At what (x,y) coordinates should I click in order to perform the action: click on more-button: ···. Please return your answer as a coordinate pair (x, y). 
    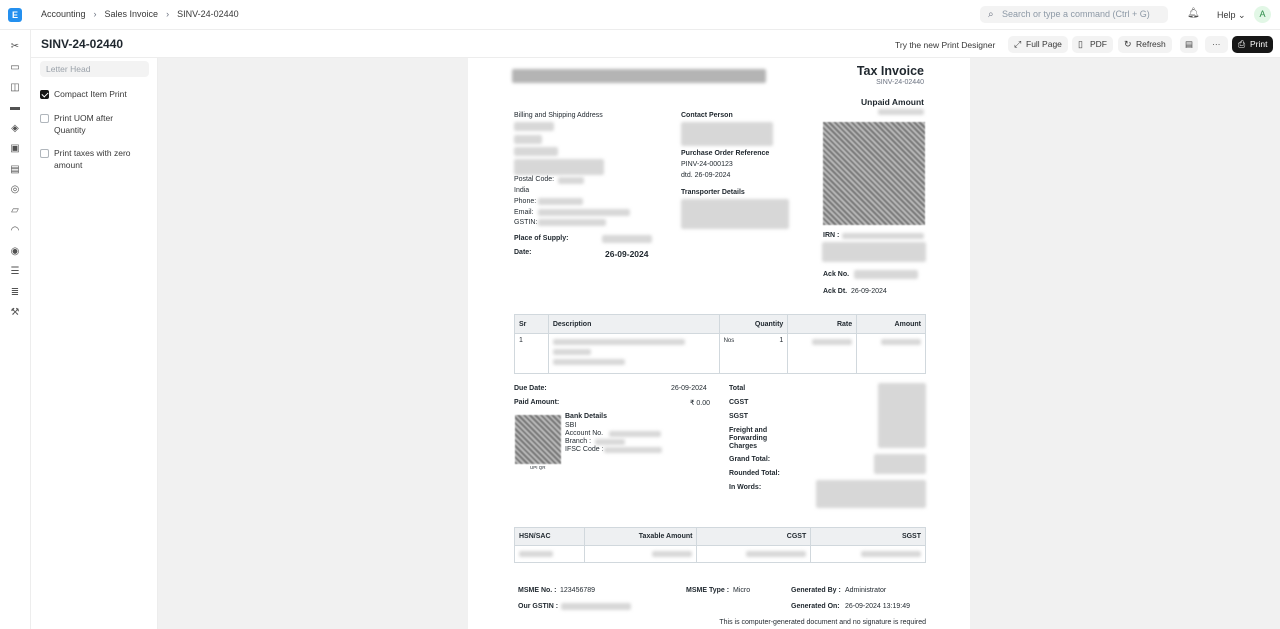
    Looking at the image, I should click on (1216, 44).